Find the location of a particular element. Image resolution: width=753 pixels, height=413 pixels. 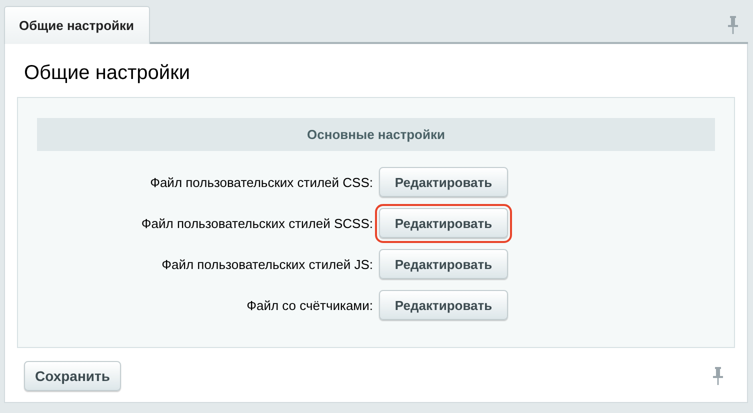

field-label: Файл пользовательских стилей JS: is located at coordinates (266, 264).